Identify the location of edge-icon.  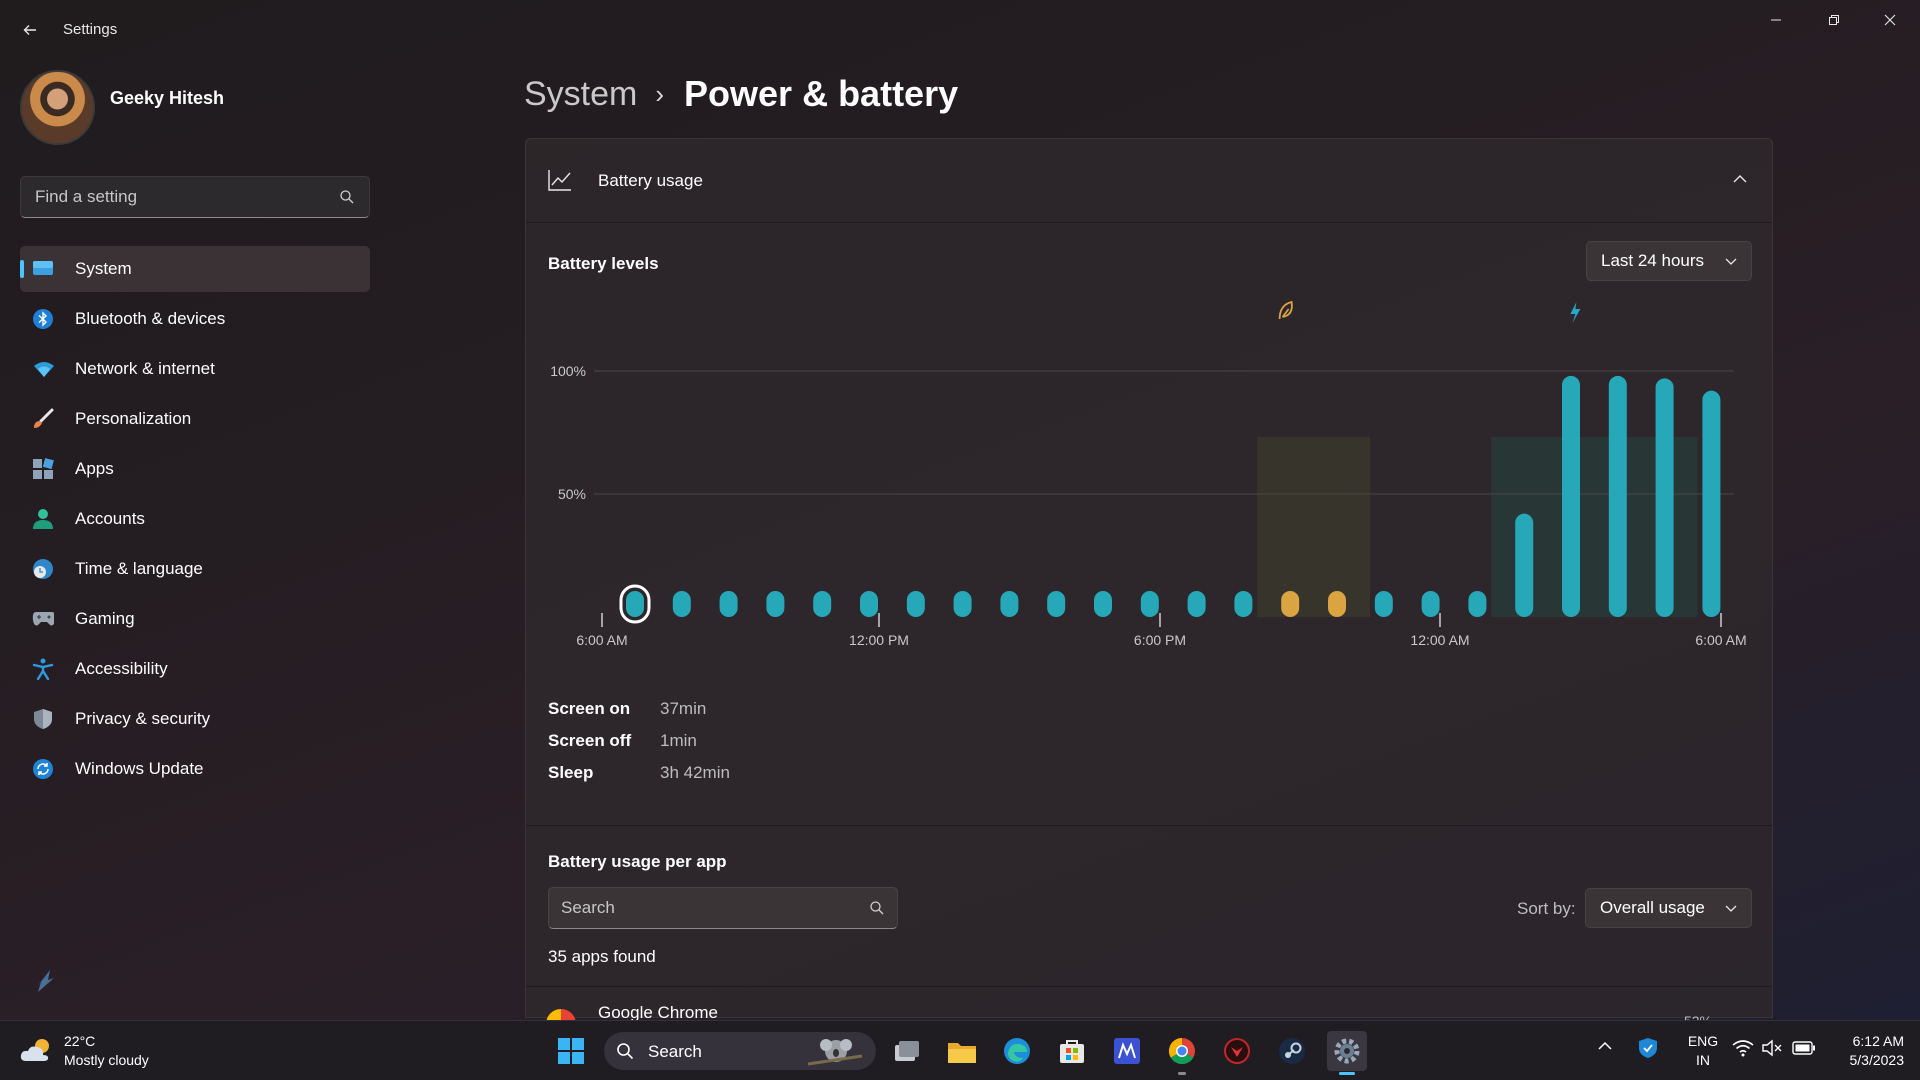
(1017, 1051).